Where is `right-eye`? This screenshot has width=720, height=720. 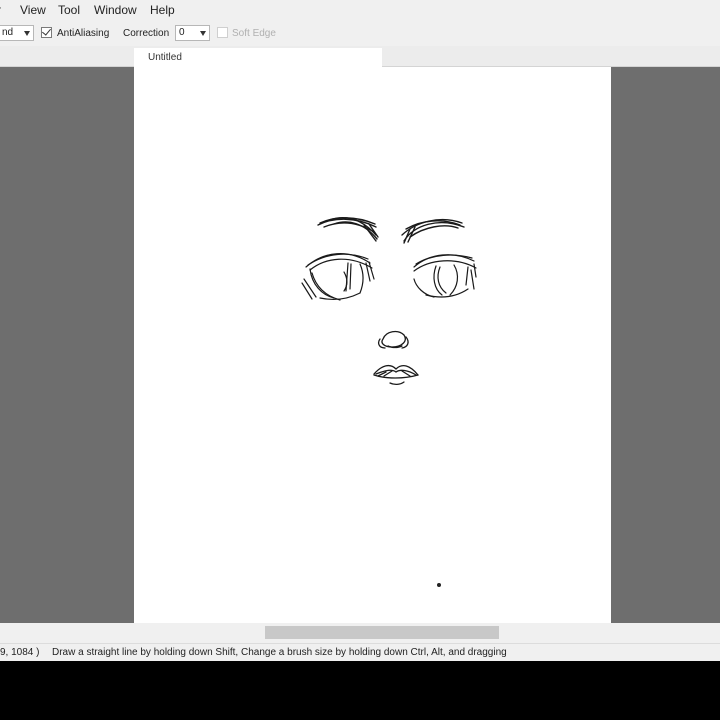 right-eye is located at coordinates (445, 276).